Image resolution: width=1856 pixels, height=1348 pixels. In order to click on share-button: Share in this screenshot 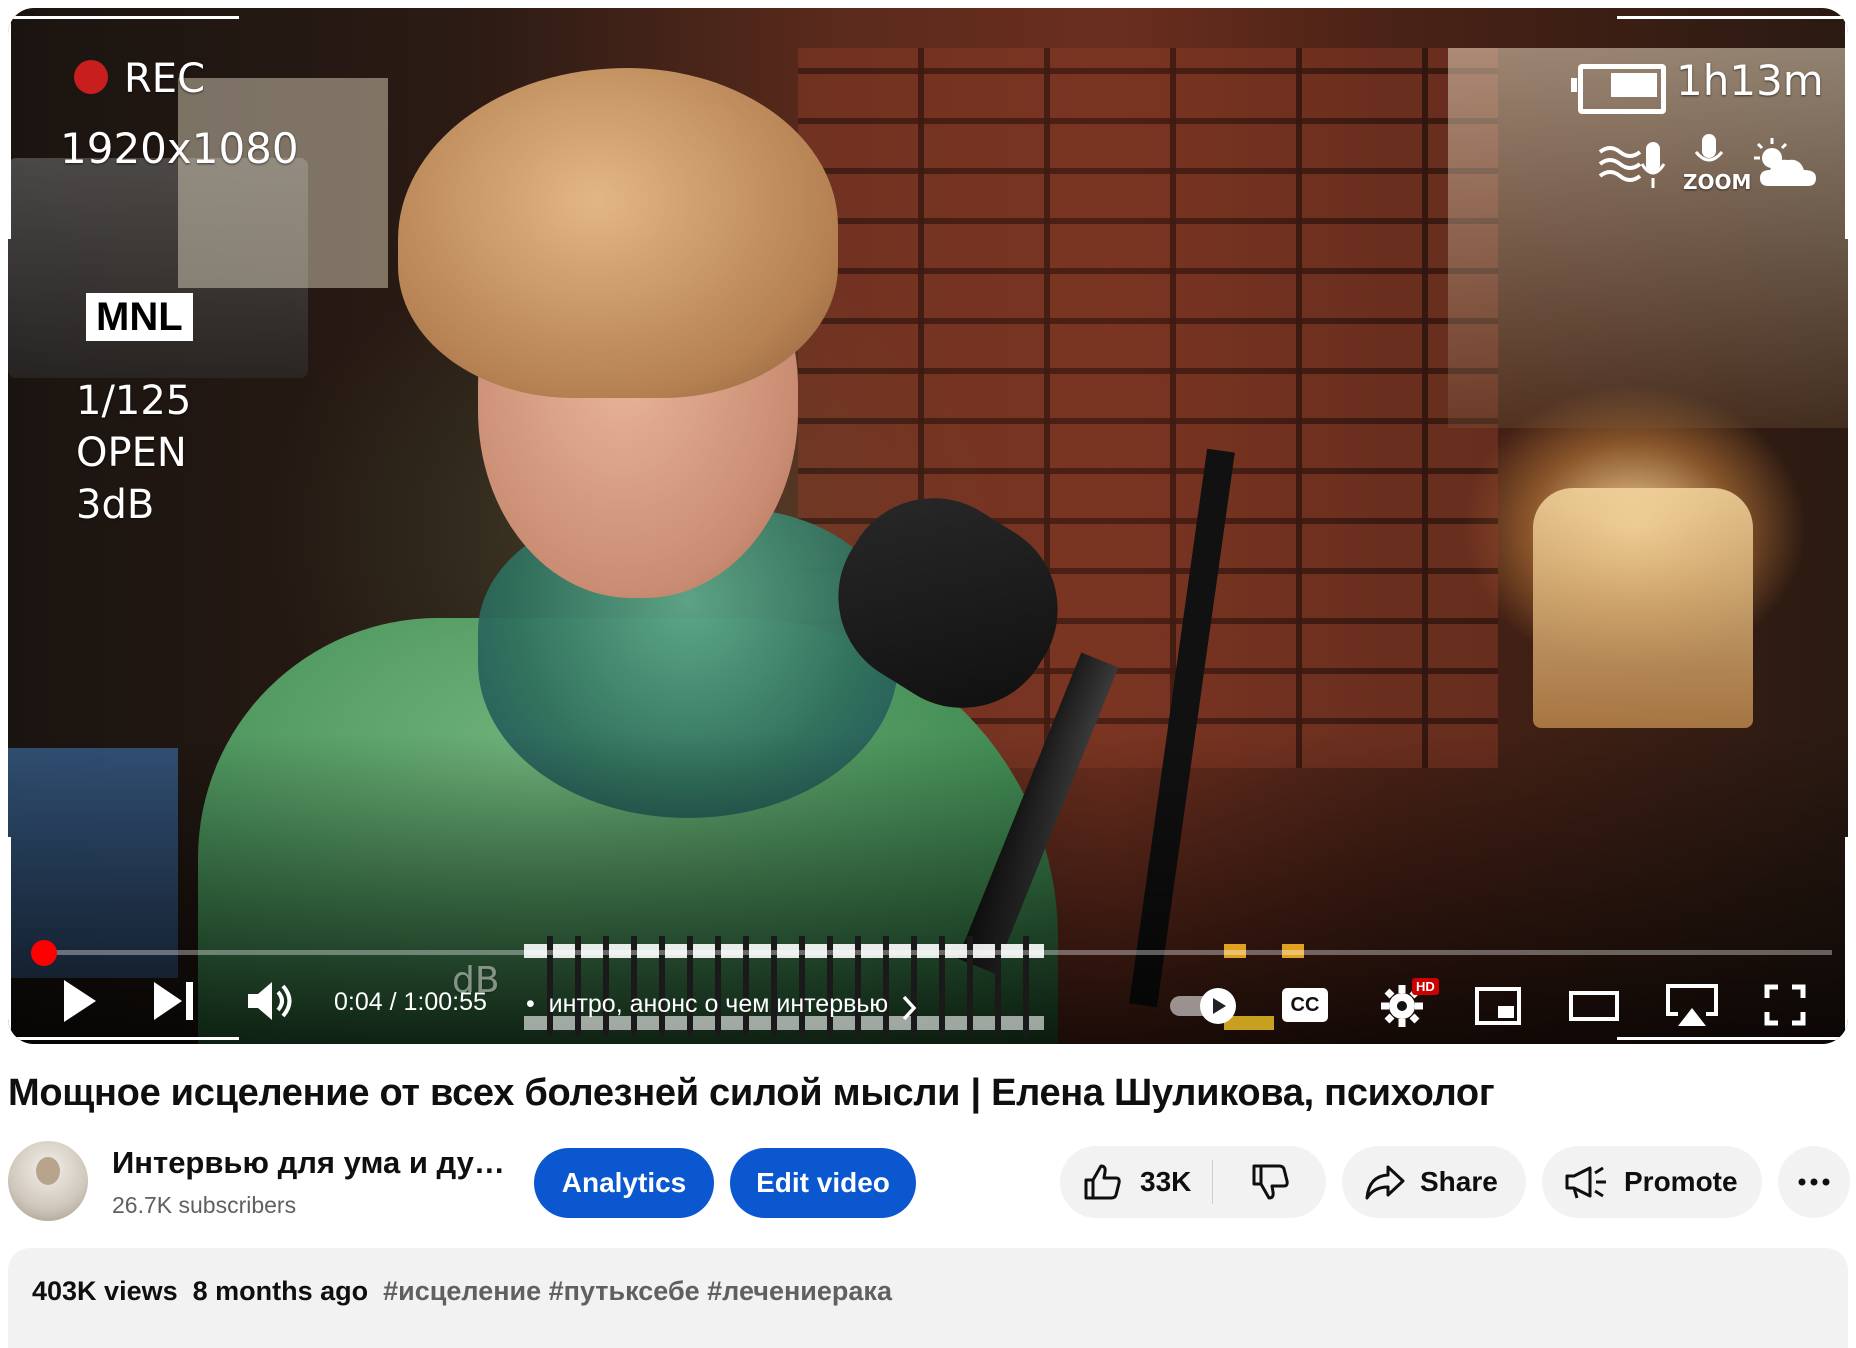, I will do `click(1434, 1182)`.